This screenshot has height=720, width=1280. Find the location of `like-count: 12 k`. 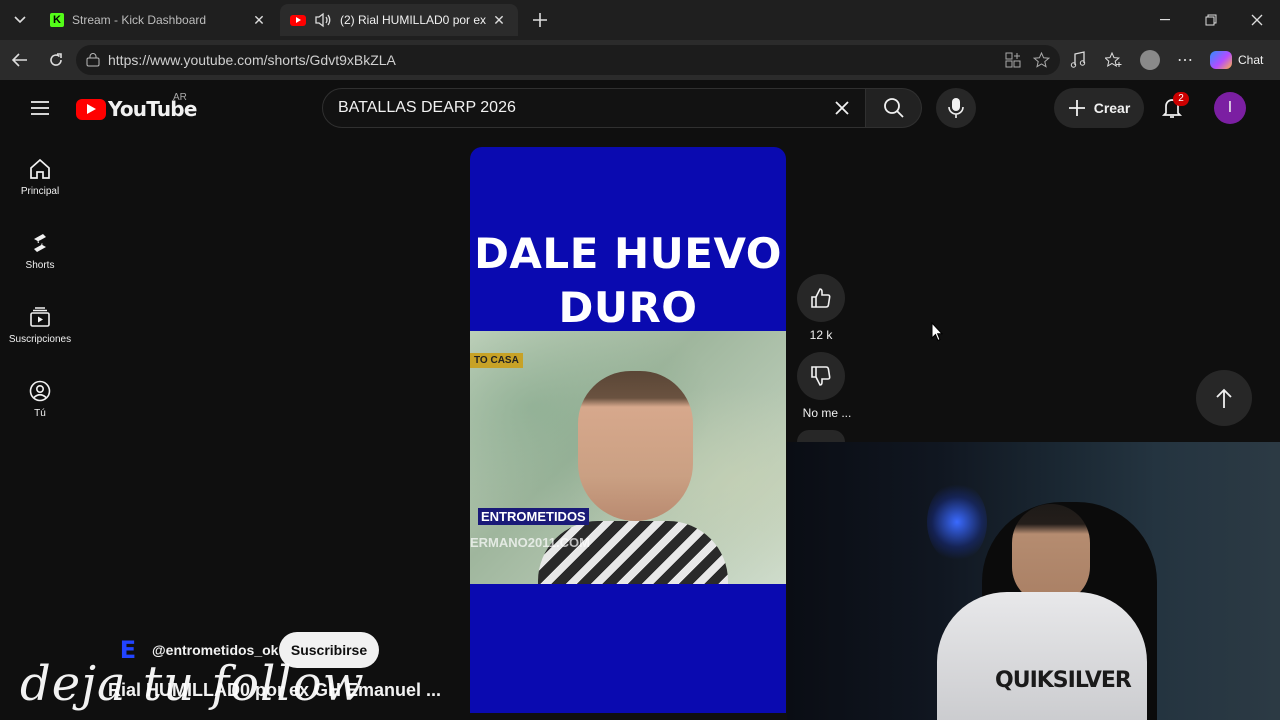

like-count: 12 k is located at coordinates (821, 335).